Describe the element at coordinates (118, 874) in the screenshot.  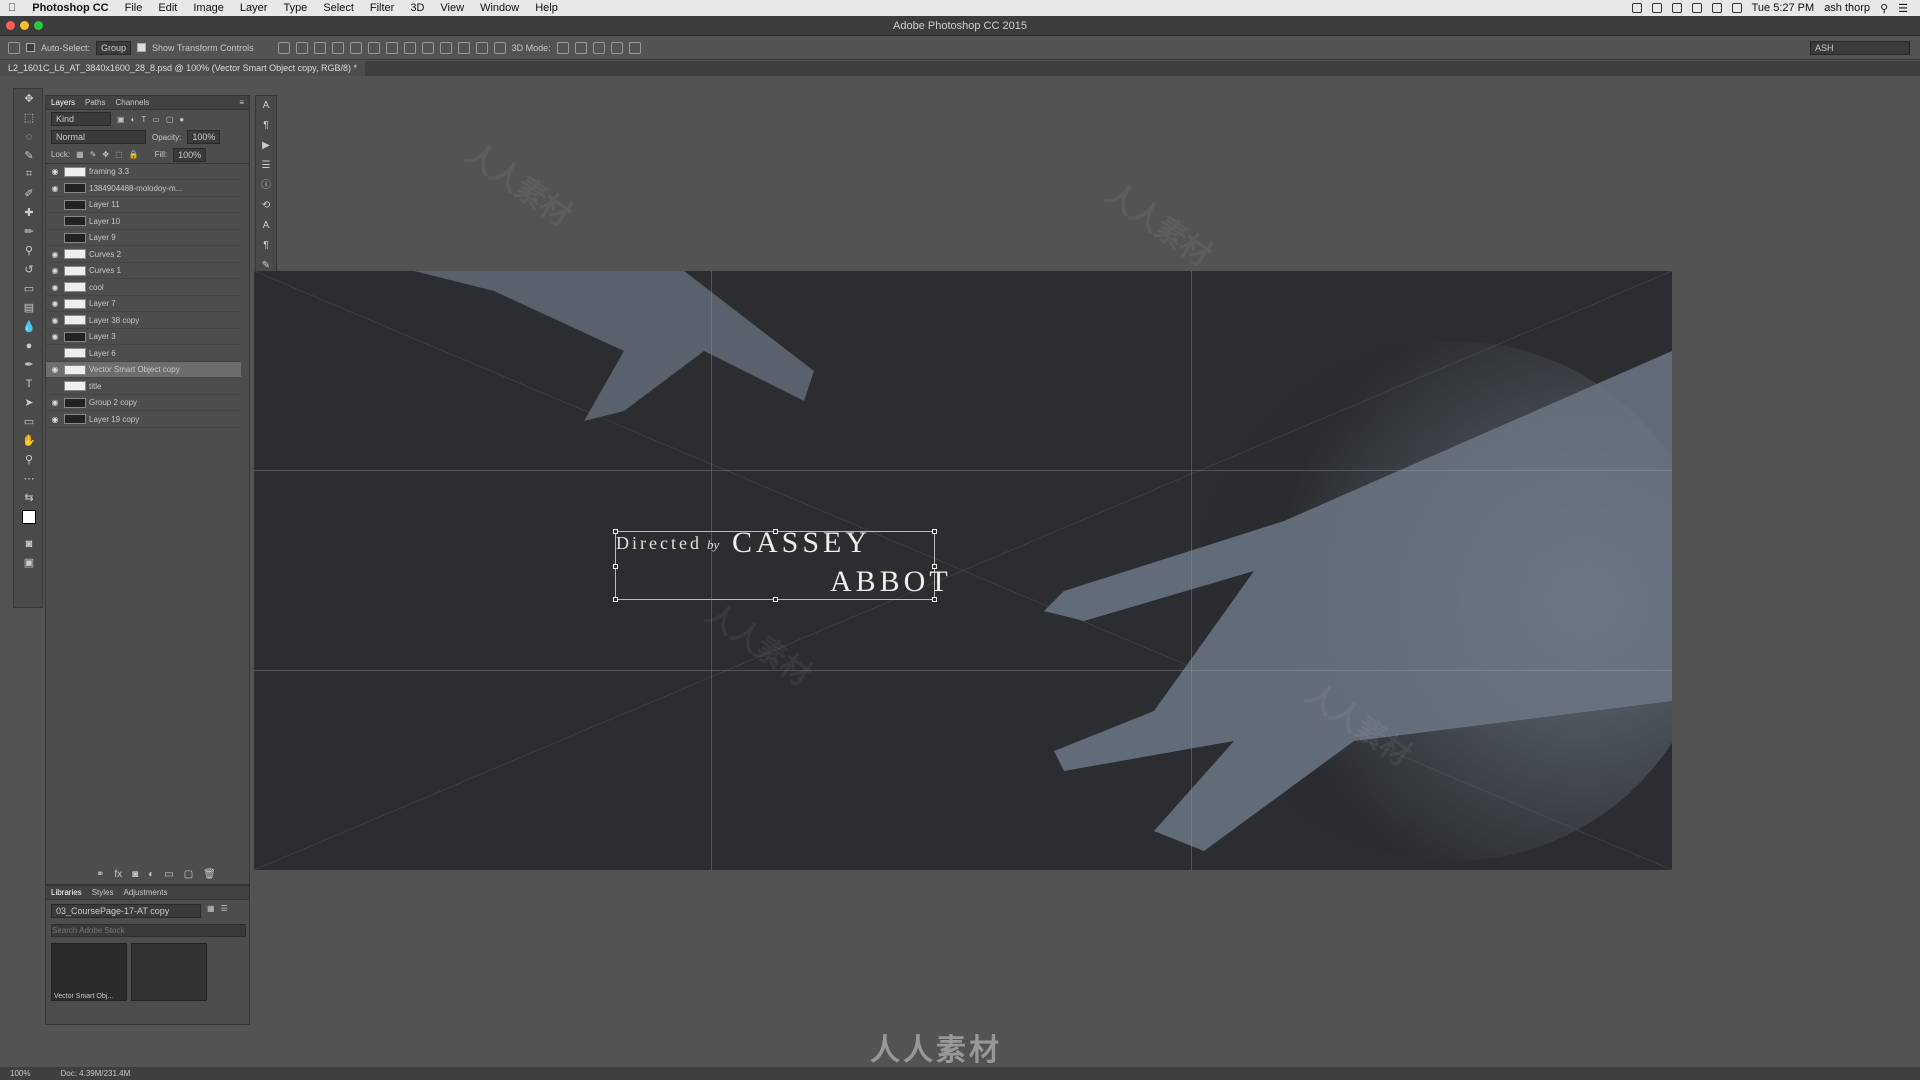
I see `fx-icon: fx` at that location.